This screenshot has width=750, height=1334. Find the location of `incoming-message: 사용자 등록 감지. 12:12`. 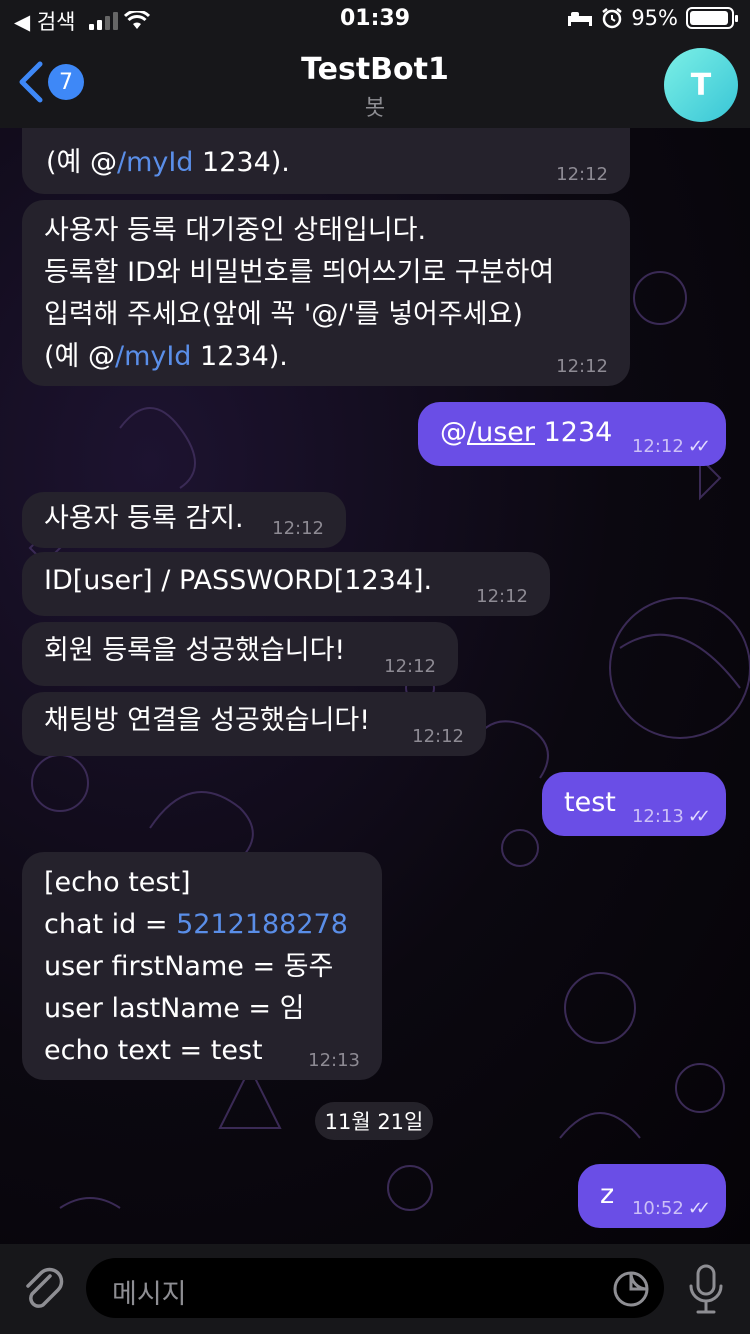

incoming-message: 사용자 등록 감지. 12:12 is located at coordinates (184, 520).